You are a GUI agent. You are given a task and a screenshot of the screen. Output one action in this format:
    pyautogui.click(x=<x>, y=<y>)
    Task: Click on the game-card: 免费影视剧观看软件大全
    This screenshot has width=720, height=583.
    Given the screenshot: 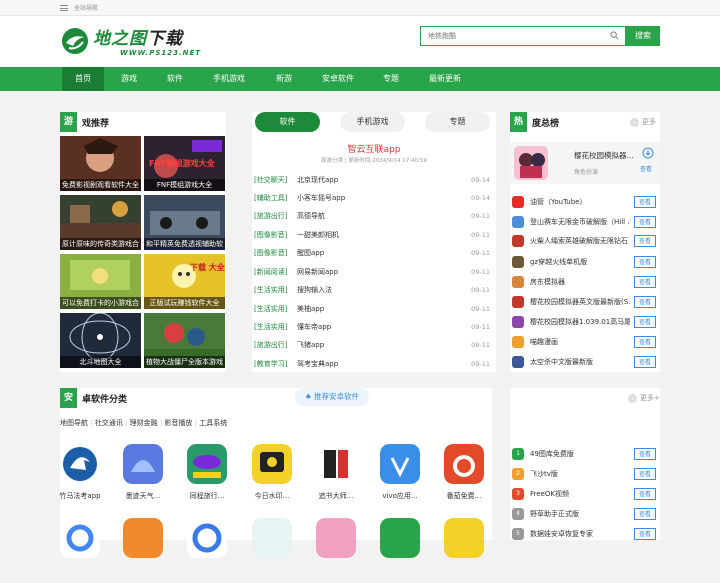 What is the action you would take?
    pyautogui.click(x=100, y=163)
    